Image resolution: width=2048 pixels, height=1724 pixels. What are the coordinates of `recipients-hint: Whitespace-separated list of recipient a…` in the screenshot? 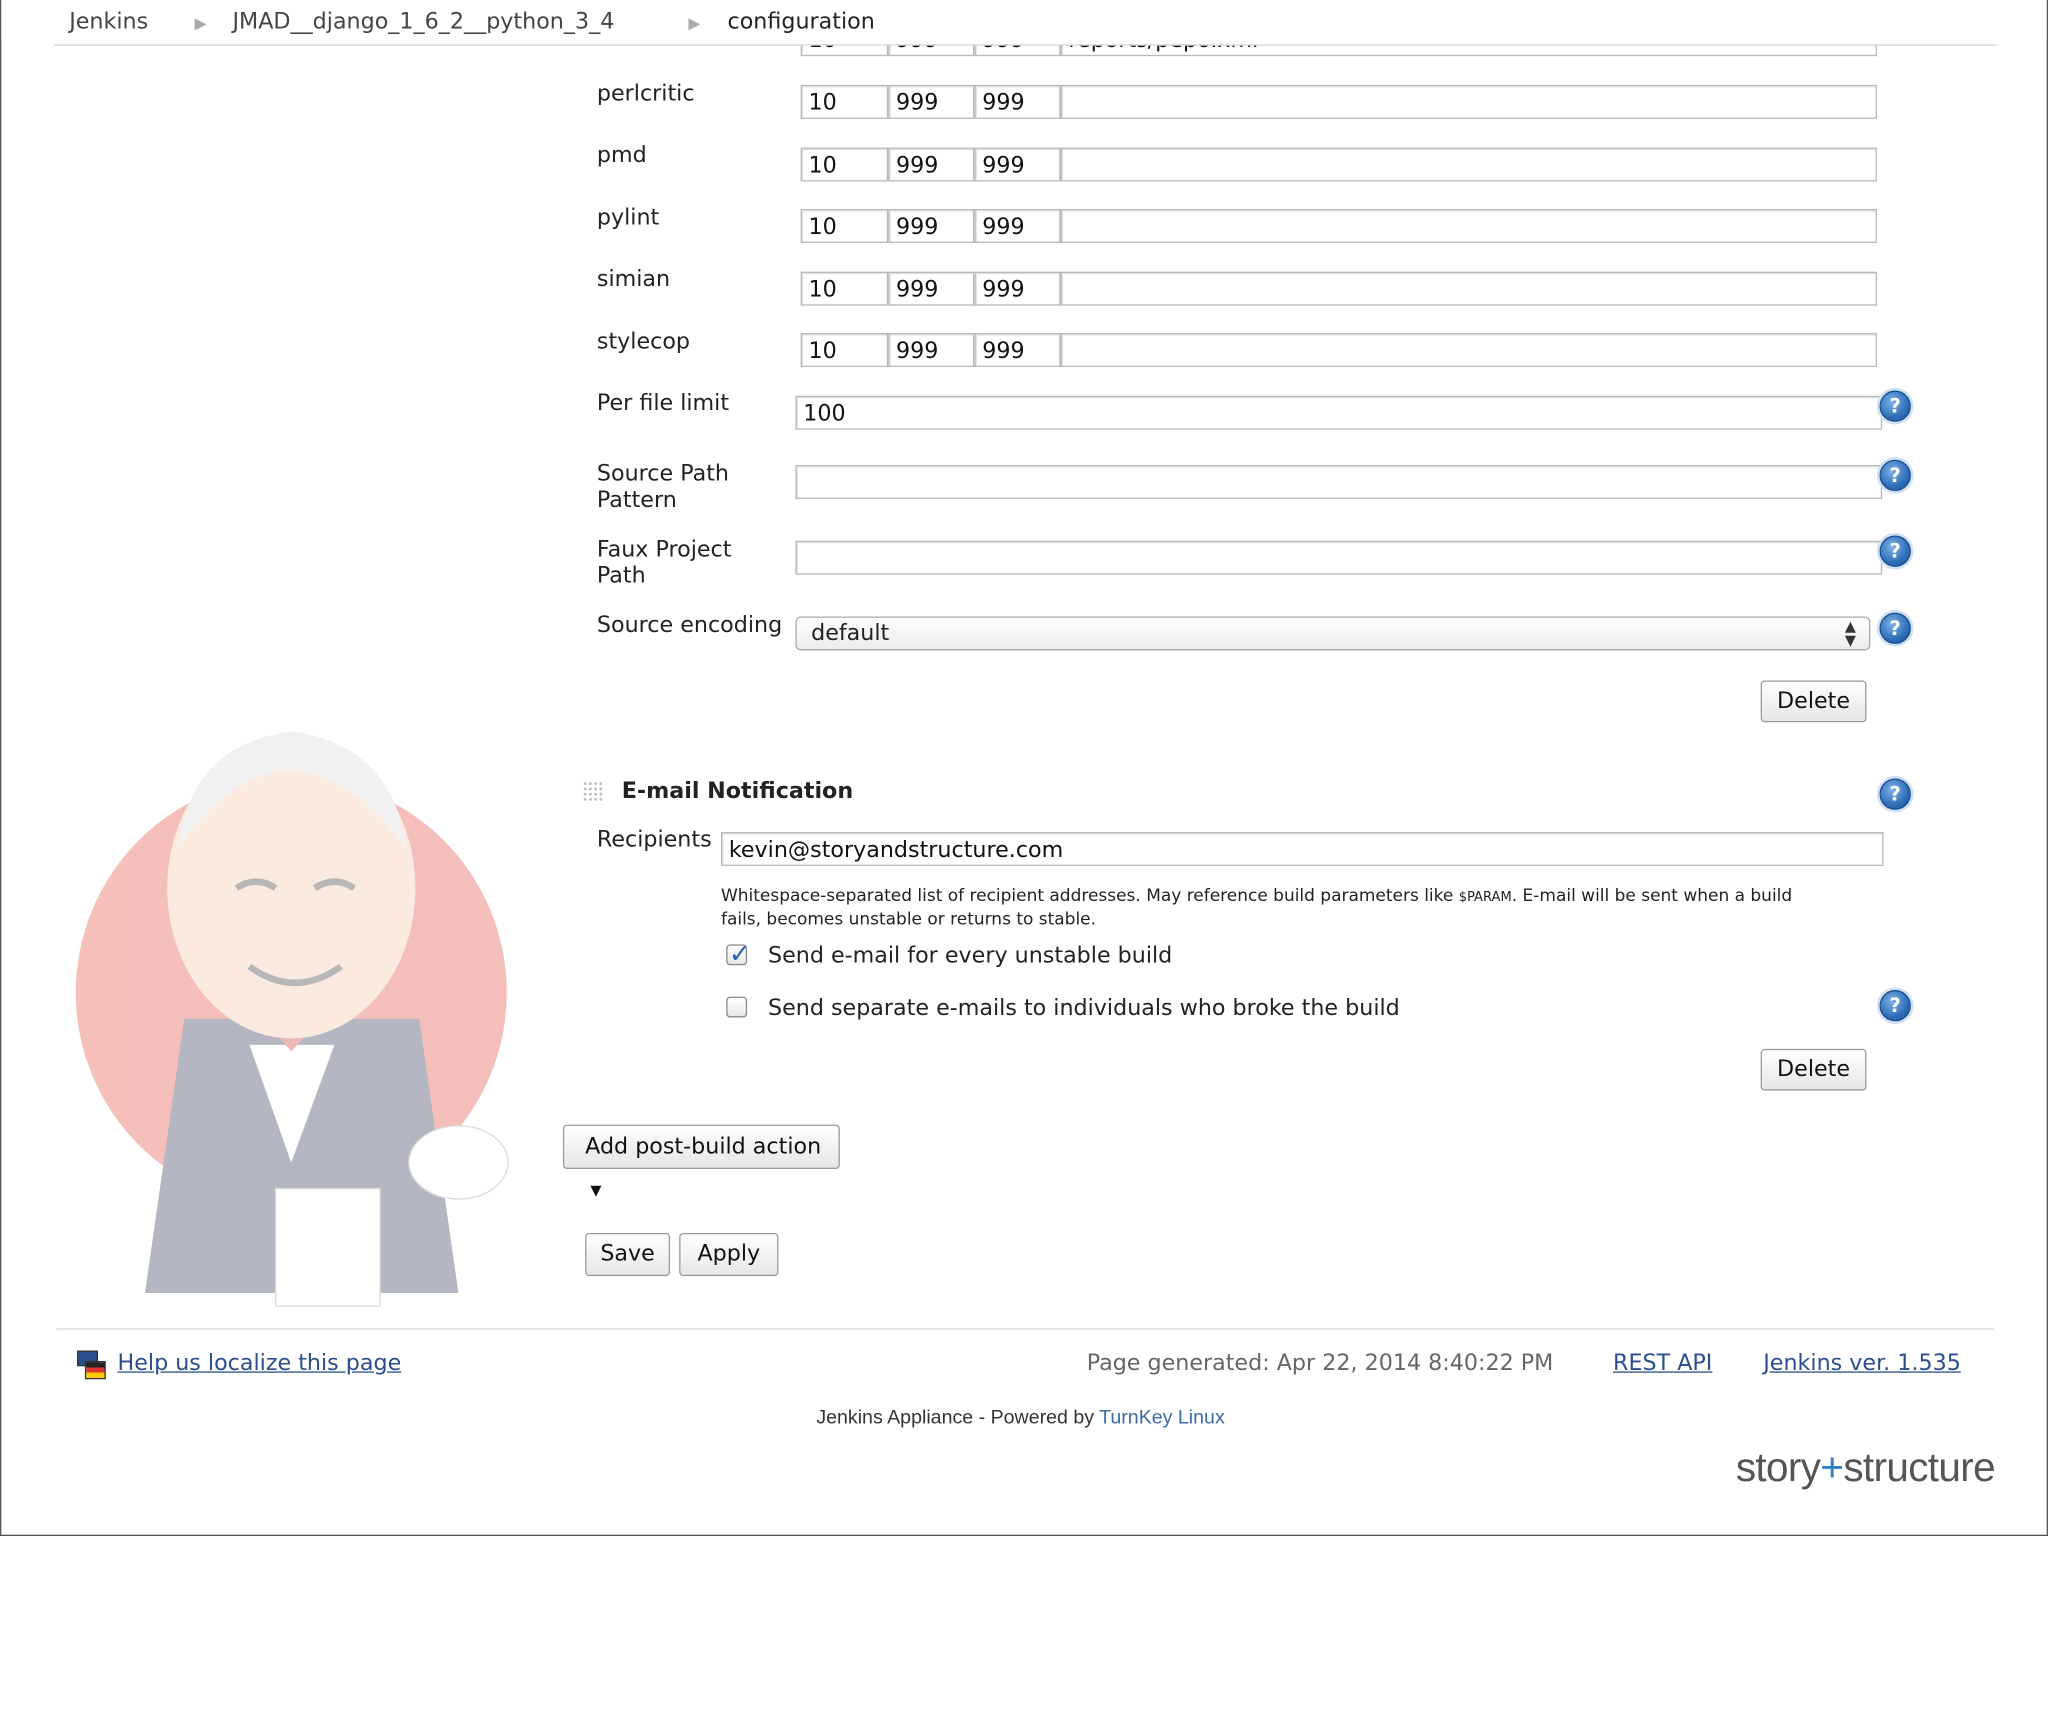 It's located at (1295, 909).